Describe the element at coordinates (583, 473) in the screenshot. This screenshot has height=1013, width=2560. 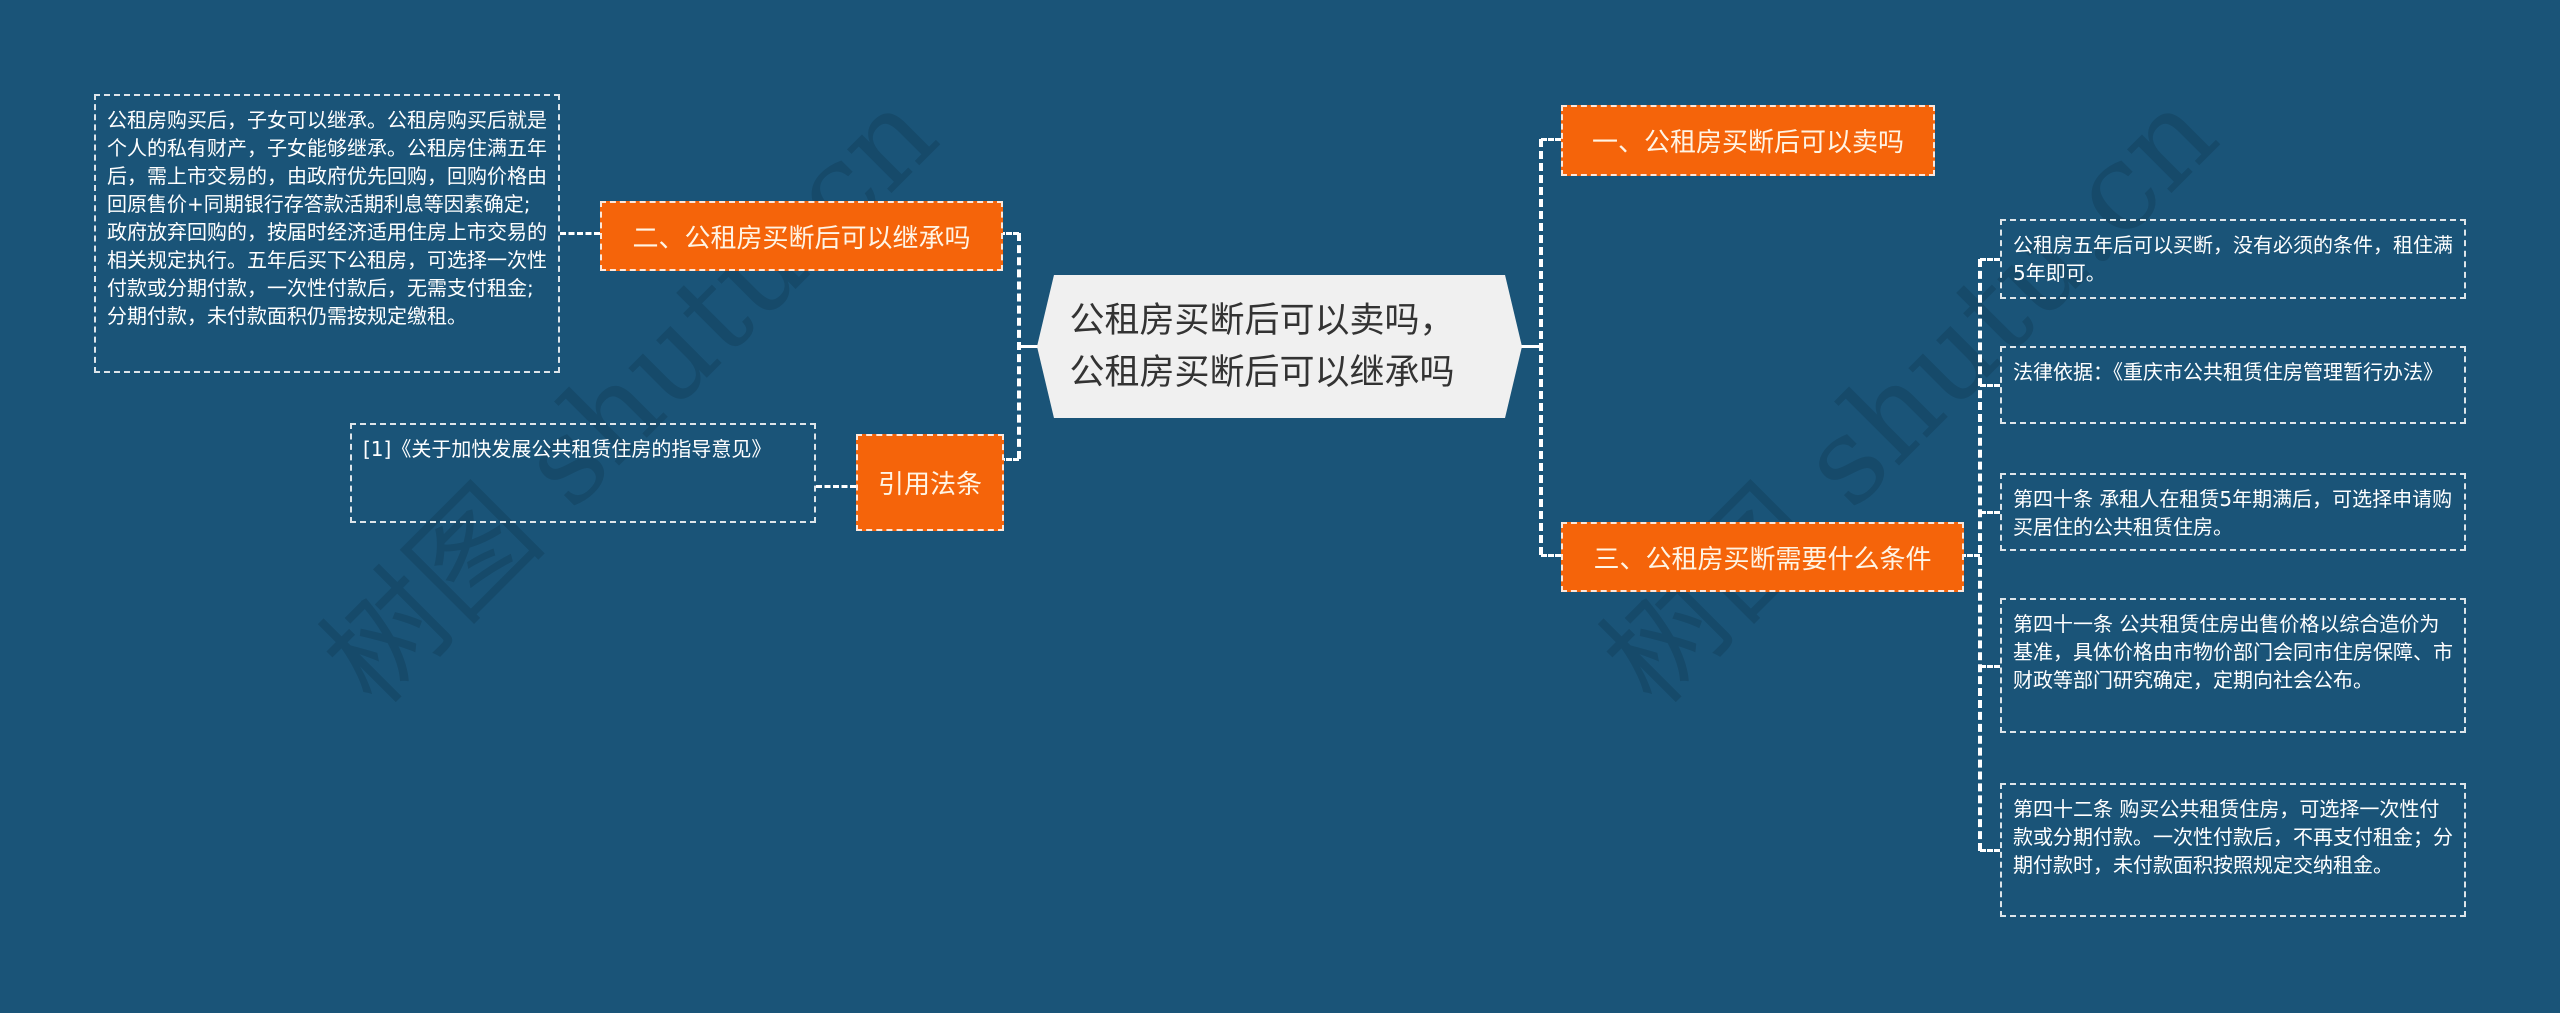
I see `citation-detail: [1]《关于加快发展公共租赁住房的指导意见》` at that location.